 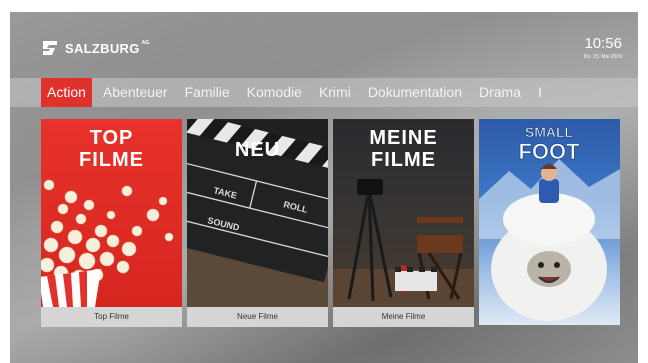 What do you see at coordinates (403, 213) in the screenshot?
I see `tile-image: MEINE FILME` at bounding box center [403, 213].